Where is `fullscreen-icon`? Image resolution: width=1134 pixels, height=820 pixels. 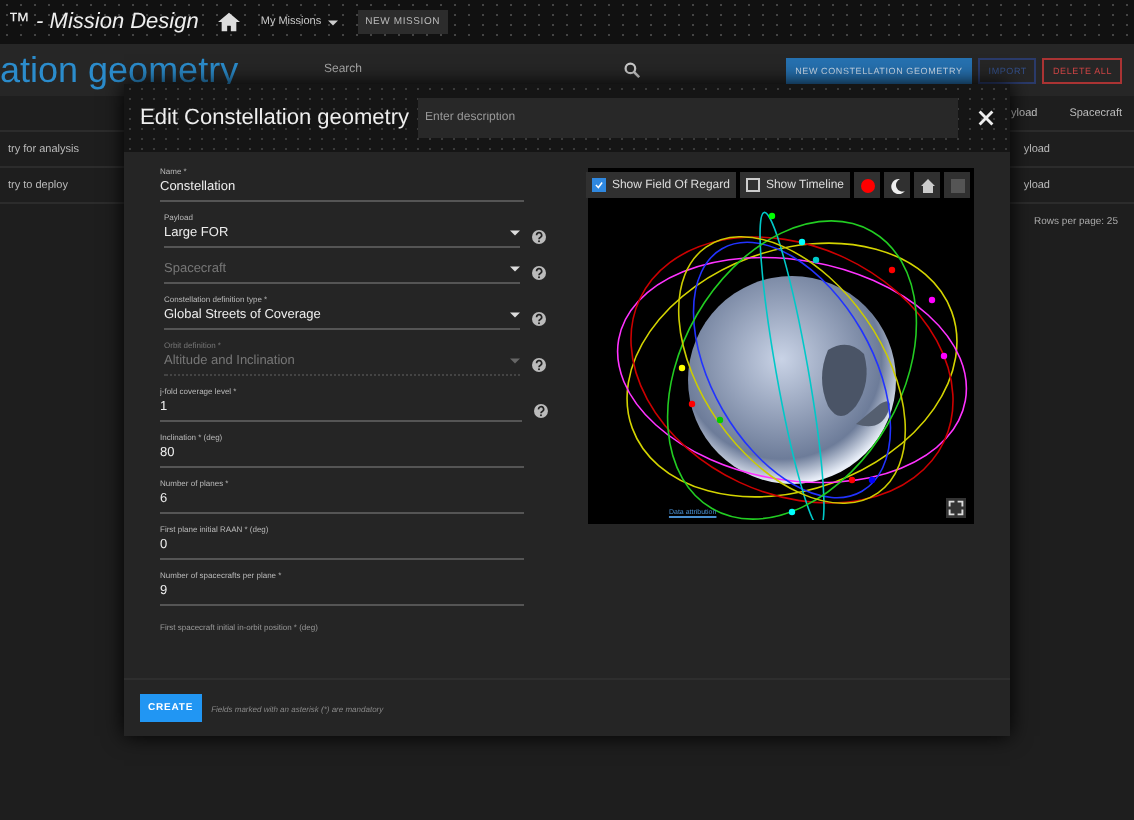
fullscreen-icon is located at coordinates (956, 508).